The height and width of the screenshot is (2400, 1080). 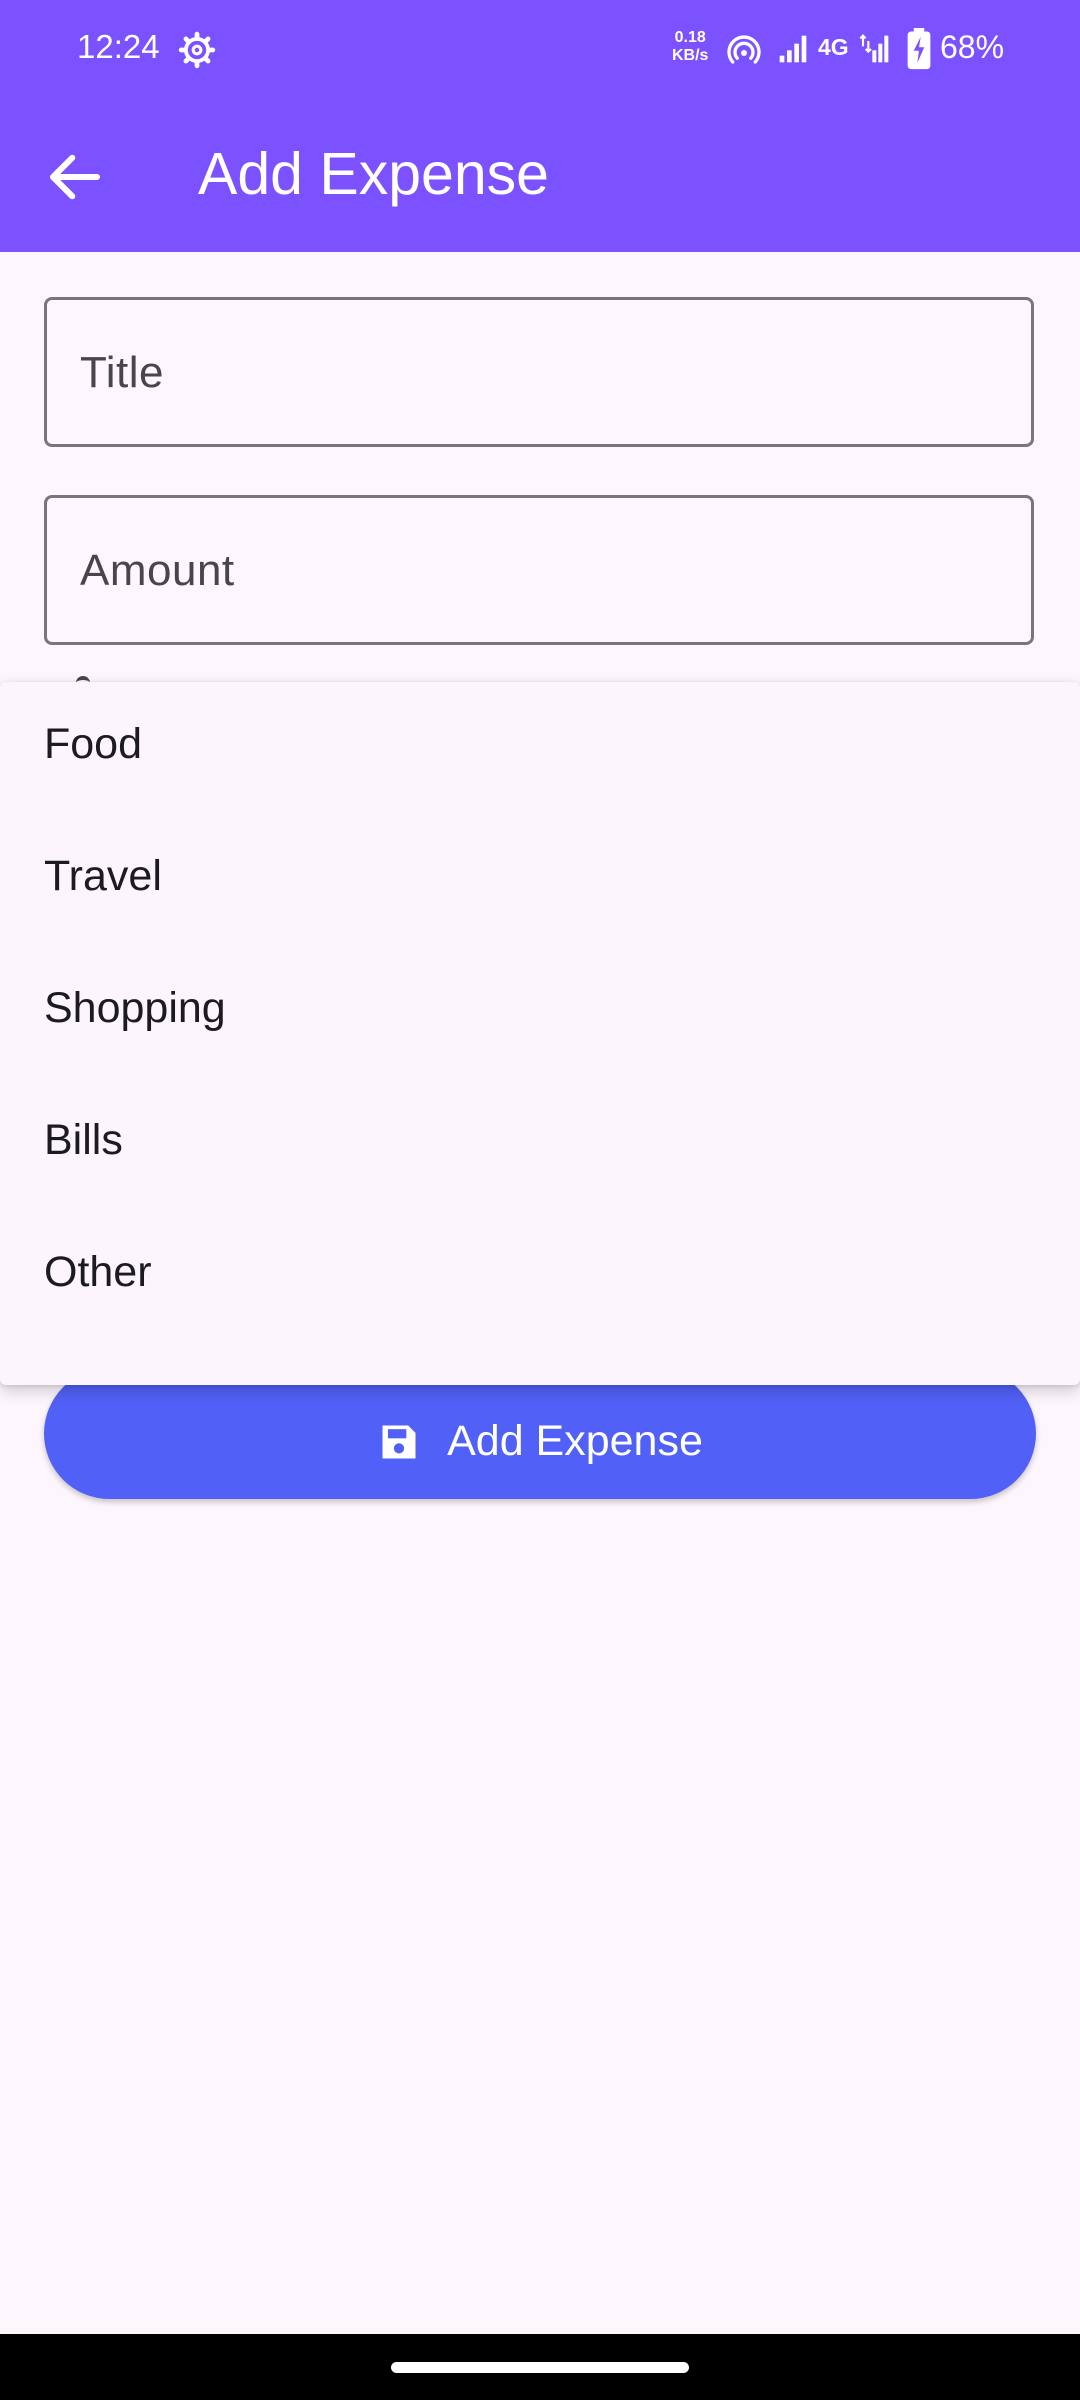 I want to click on battery-percentage: 68%, so click(x=972, y=47).